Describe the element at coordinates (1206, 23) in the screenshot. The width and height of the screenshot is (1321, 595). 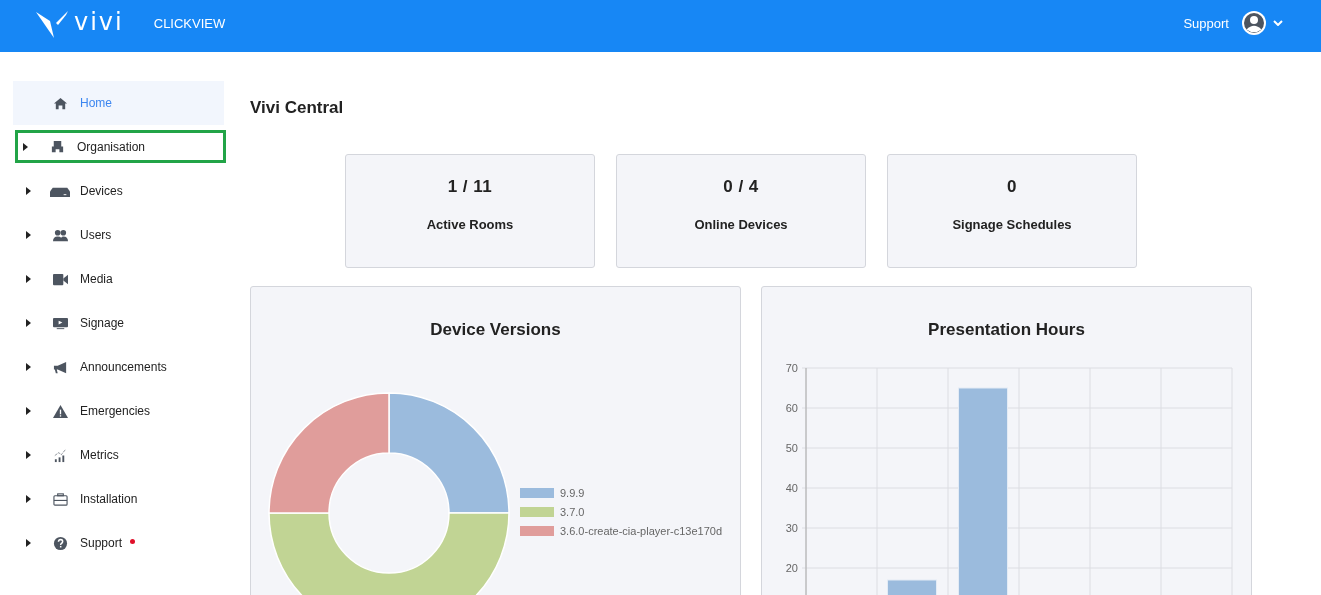
I see `support-link: Support` at that location.